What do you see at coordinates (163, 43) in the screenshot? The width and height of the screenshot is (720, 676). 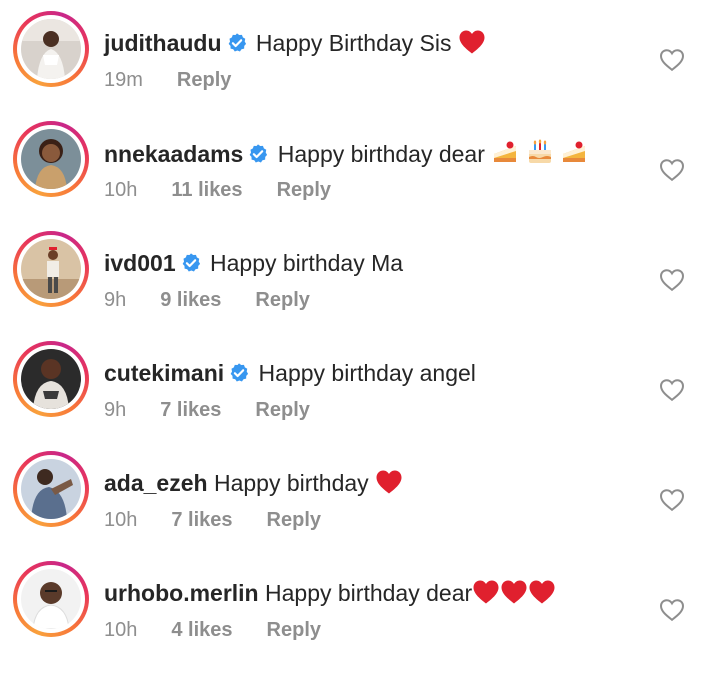 I see `username-link: judithaudu` at bounding box center [163, 43].